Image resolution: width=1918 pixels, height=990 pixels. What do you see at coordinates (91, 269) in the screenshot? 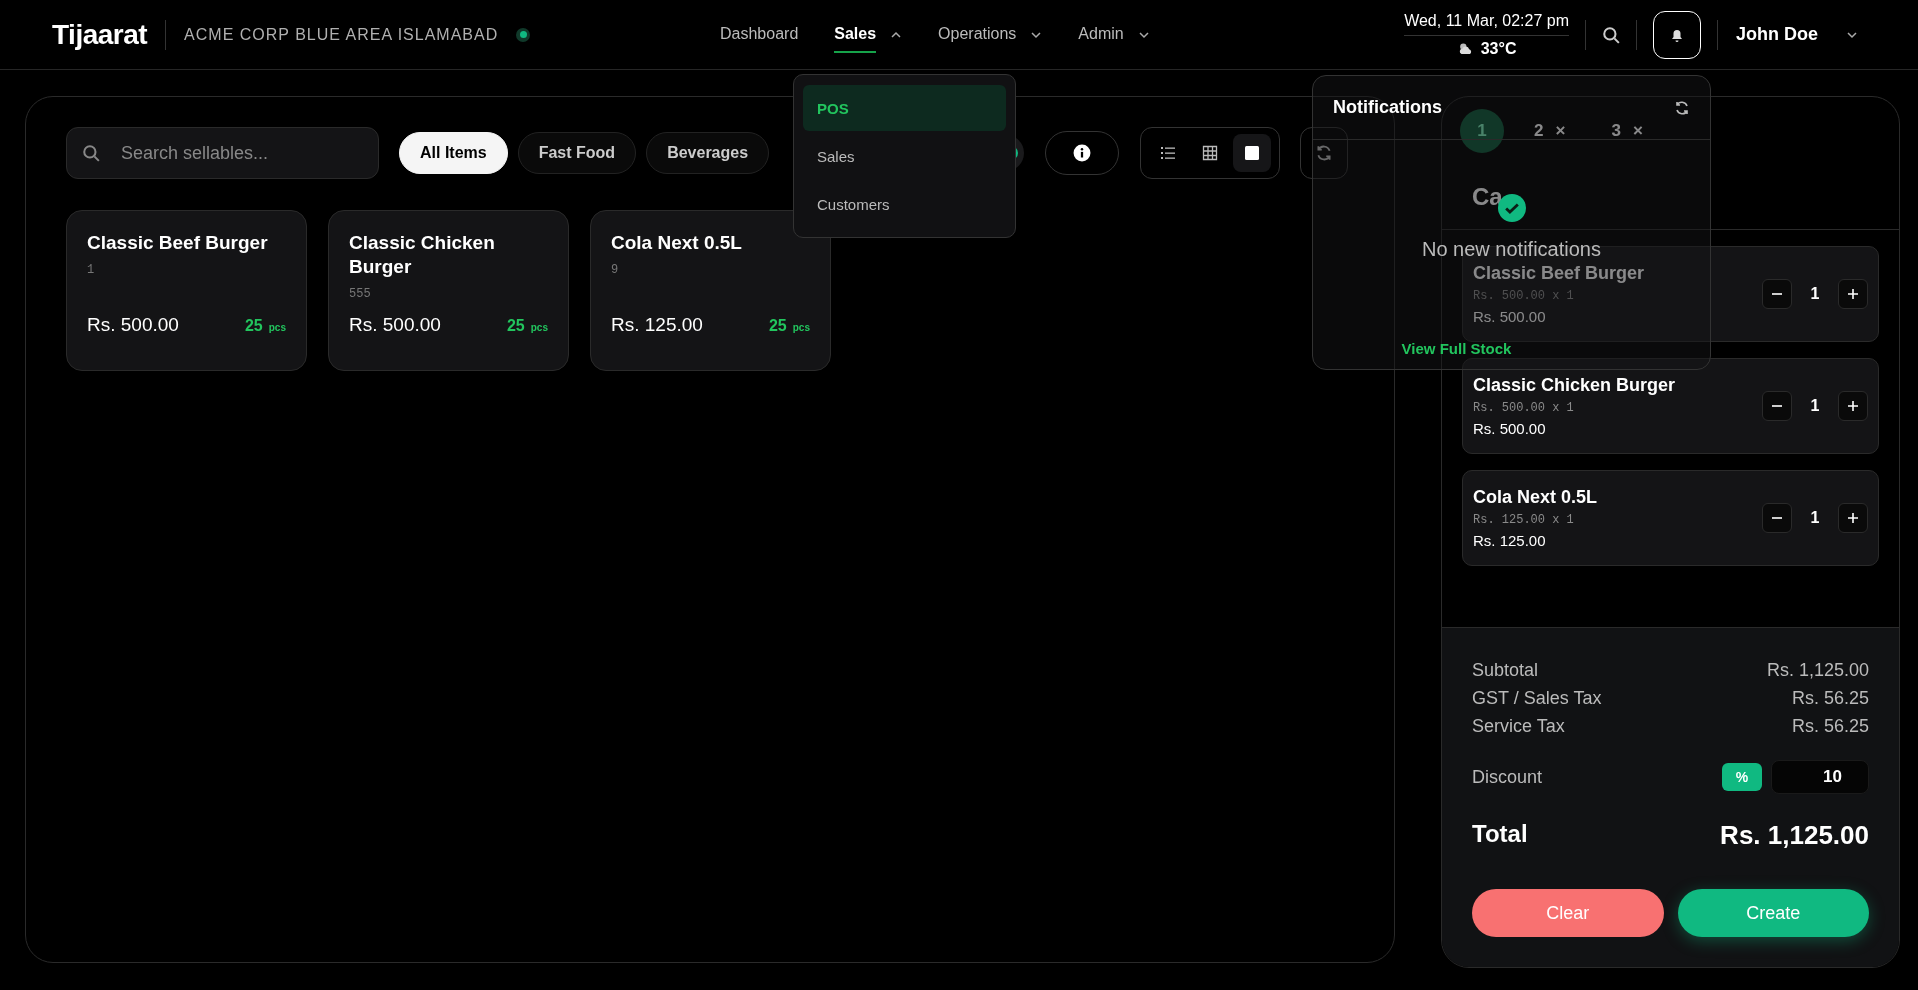
I see `product-code: 1` at bounding box center [91, 269].